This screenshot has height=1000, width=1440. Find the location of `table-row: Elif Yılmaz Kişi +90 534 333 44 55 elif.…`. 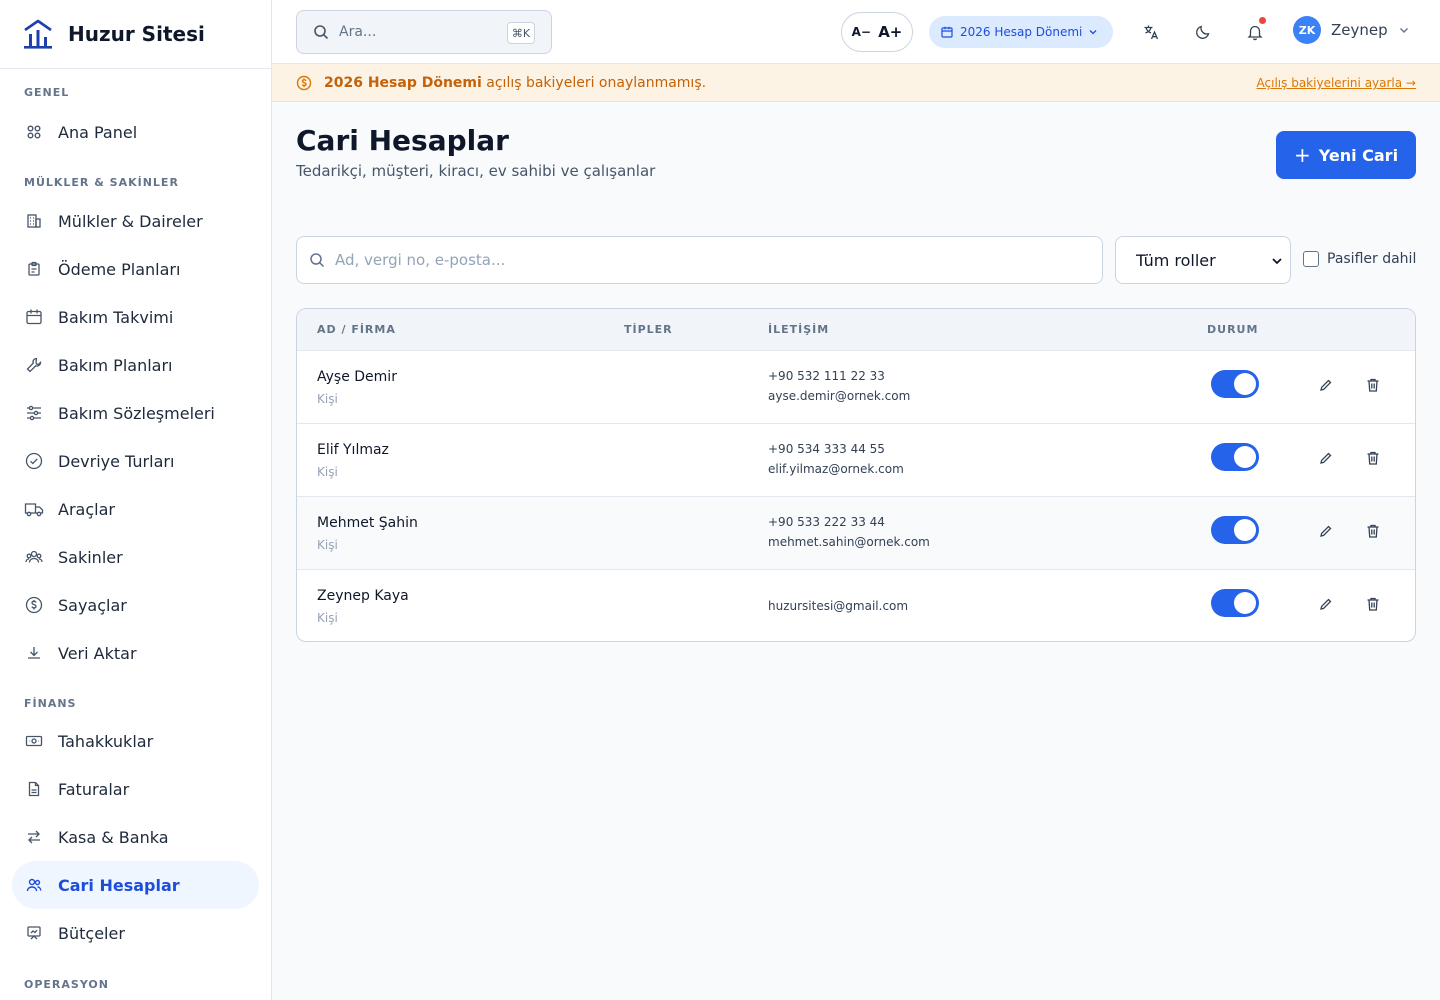

table-row: Elif Yılmaz Kişi +90 534 333 44 55 elif.… is located at coordinates (856, 460).